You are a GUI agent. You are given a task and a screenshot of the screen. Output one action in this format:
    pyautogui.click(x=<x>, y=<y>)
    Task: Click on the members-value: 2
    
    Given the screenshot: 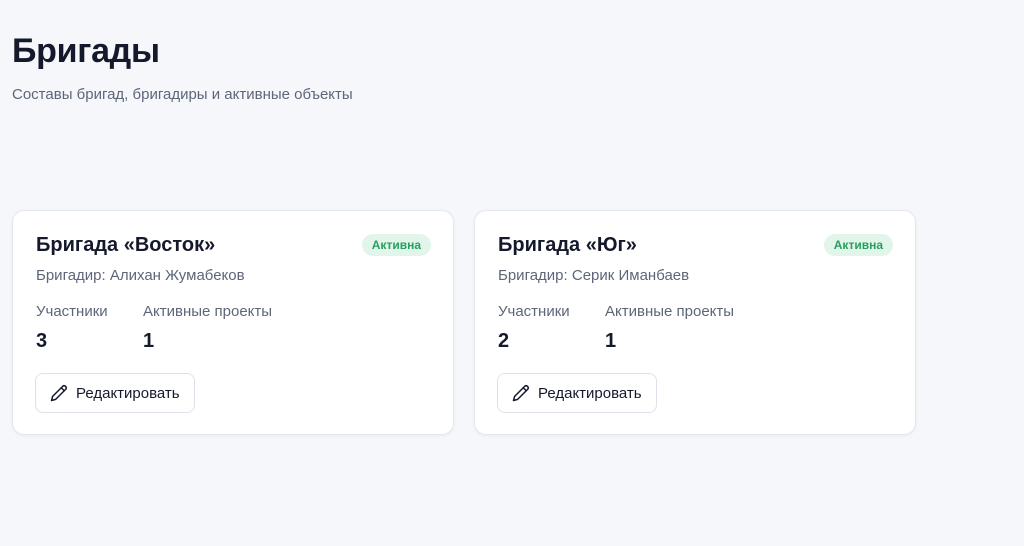 What is the action you would take?
    pyautogui.click(x=504, y=341)
    